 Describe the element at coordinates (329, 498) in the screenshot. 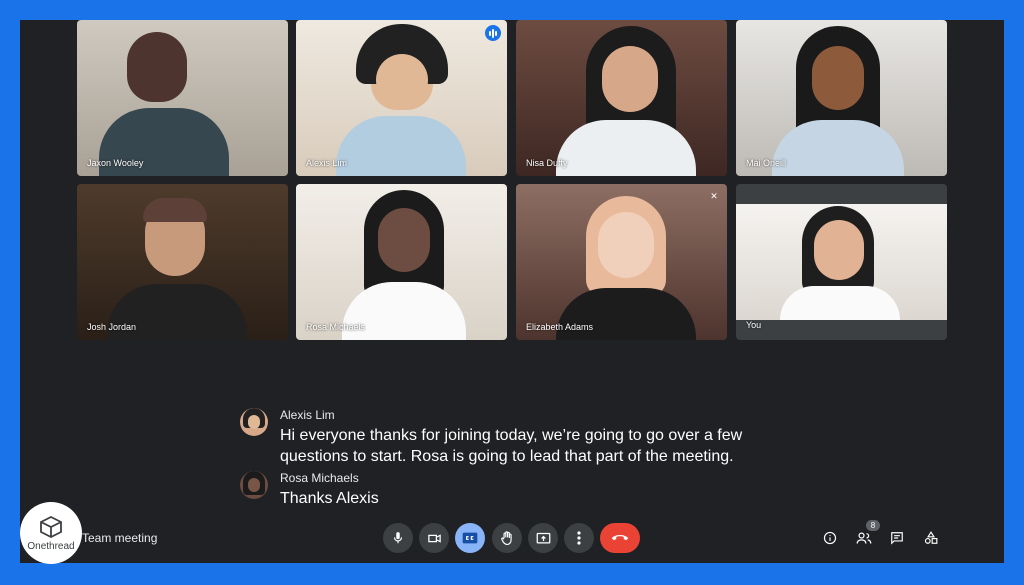

I see `caption-text: Thanks Alexis` at that location.